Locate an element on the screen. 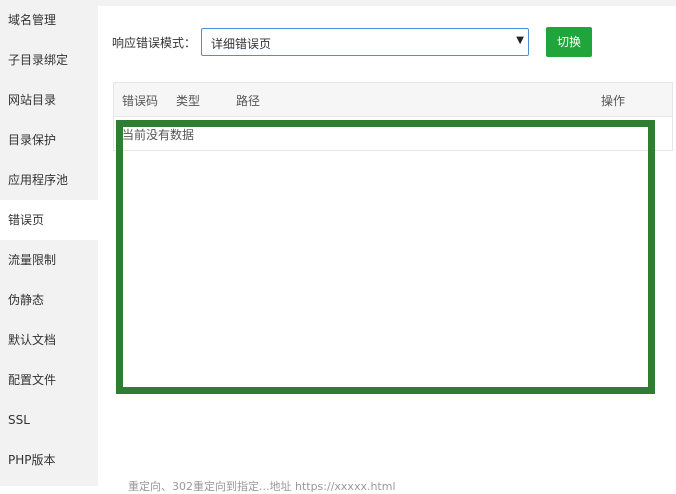 This screenshot has height=494, width=676. column-header-path: 路径 is located at coordinates (248, 101).